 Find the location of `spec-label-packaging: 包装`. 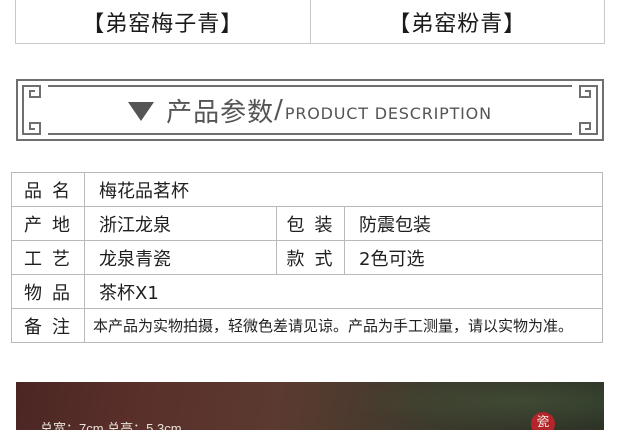

spec-label-packaging: 包装 is located at coordinates (310, 223).